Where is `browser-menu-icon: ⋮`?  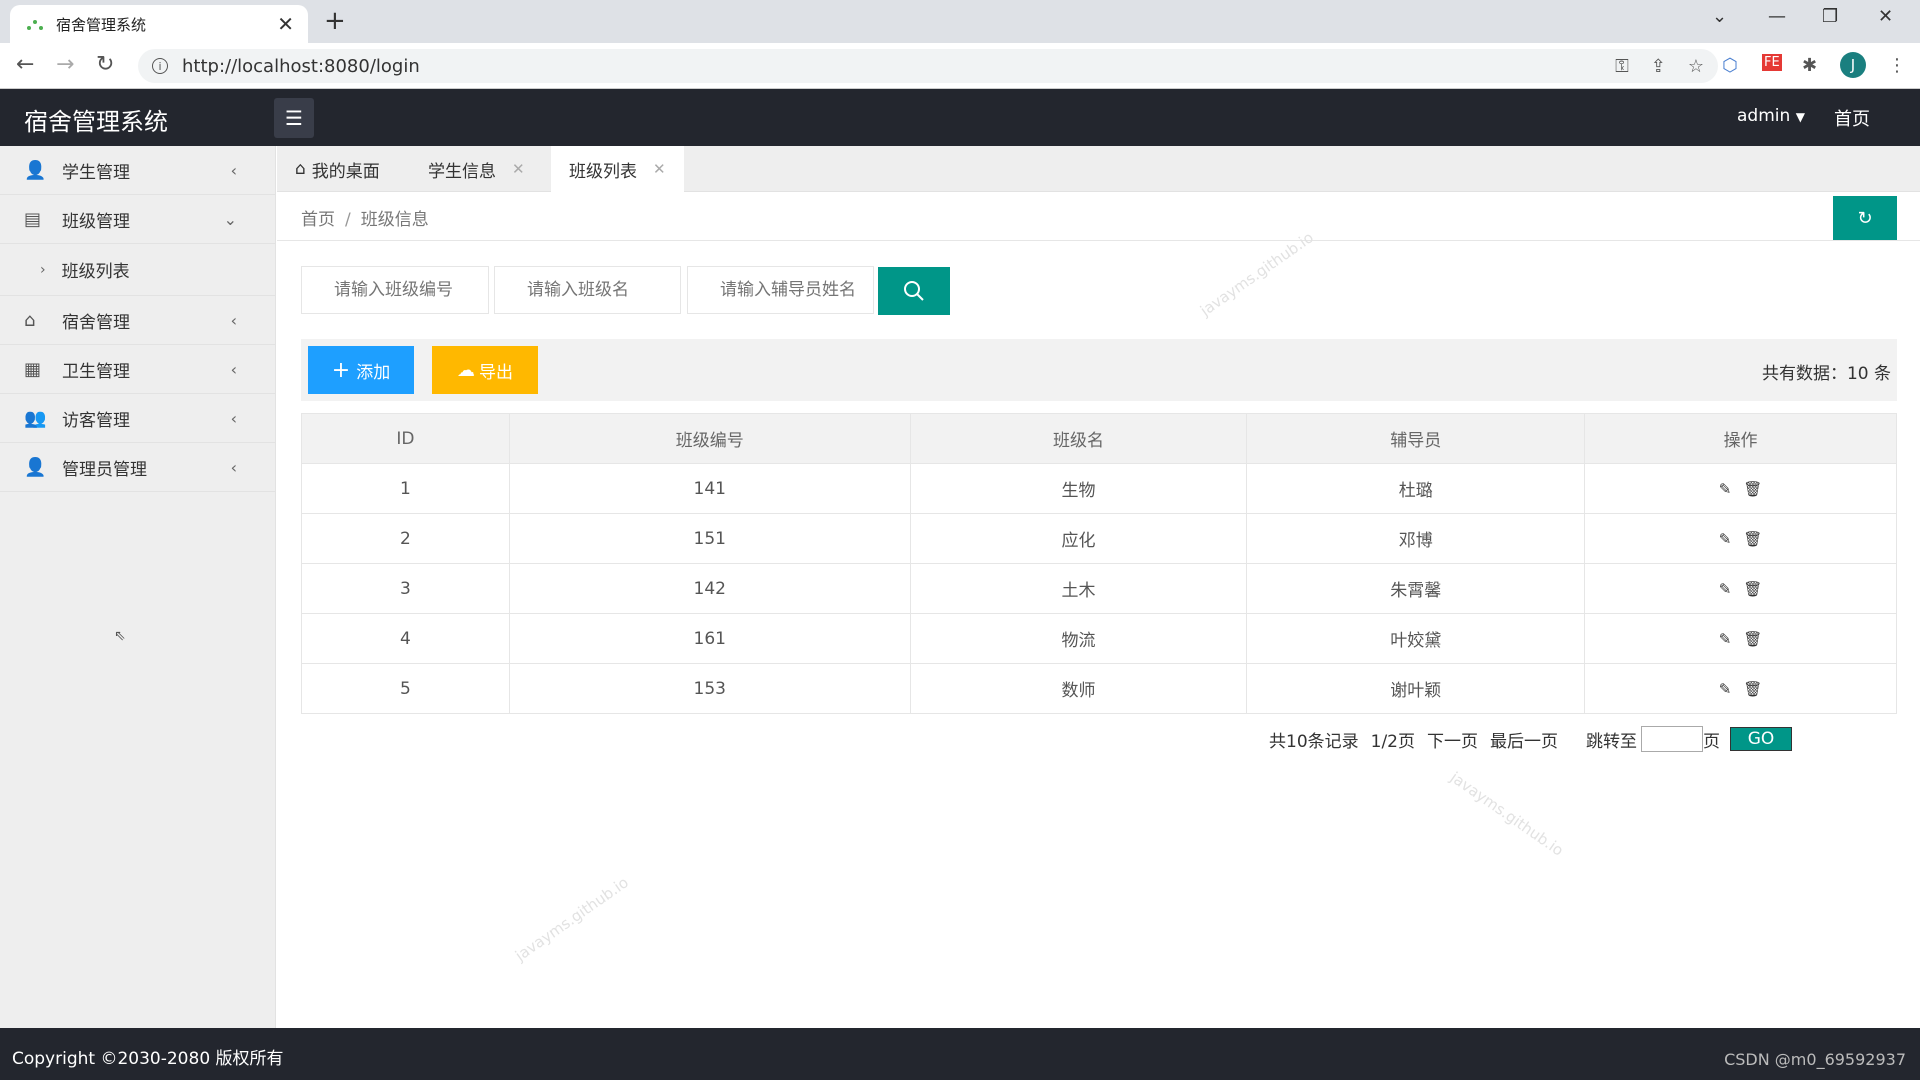 browser-menu-icon: ⋮ is located at coordinates (1897, 65).